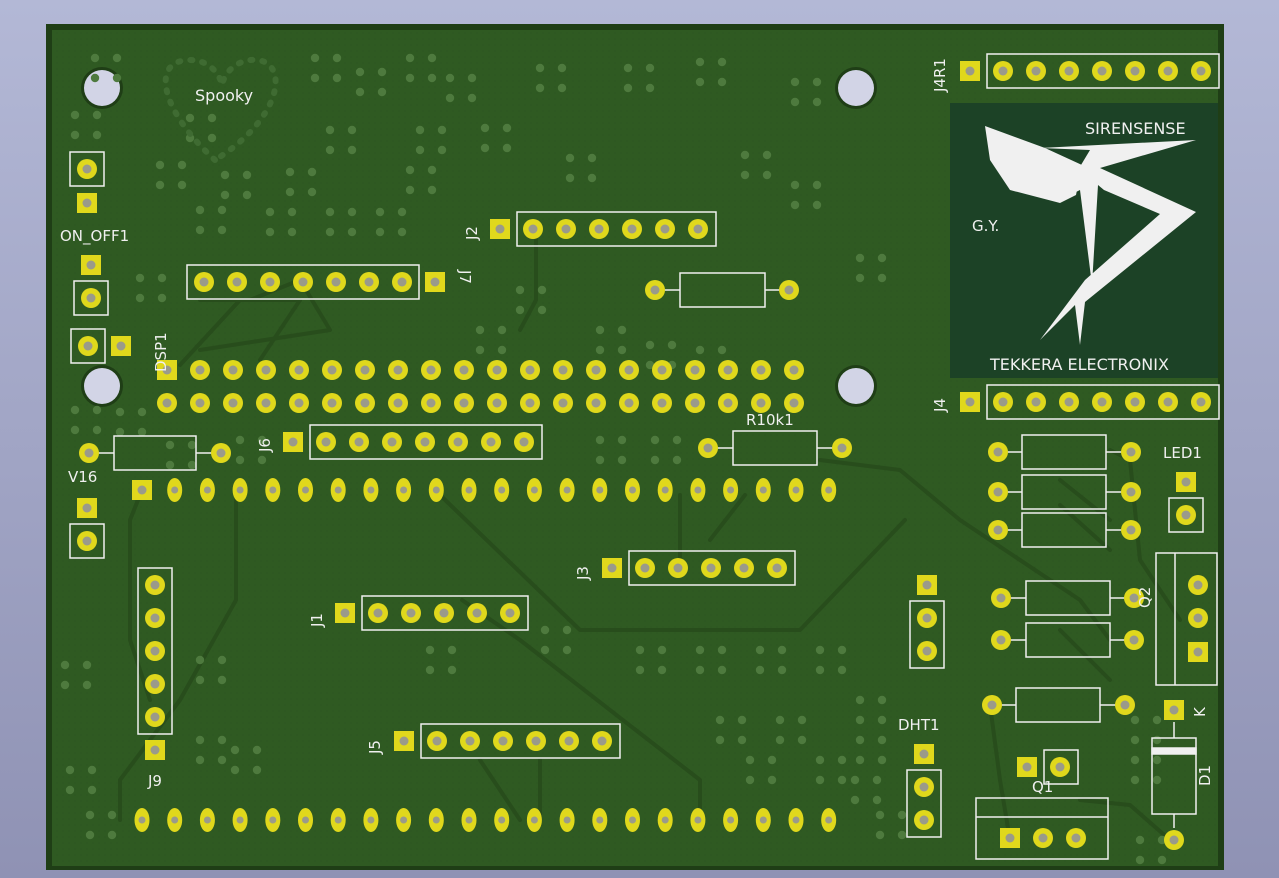 The image size is (1279, 878). What do you see at coordinates (1084, 240) in the screenshot?
I see `logo-panel: SIRENSENSE G.Y. TEKKERA ELECTRONIX` at bounding box center [1084, 240].